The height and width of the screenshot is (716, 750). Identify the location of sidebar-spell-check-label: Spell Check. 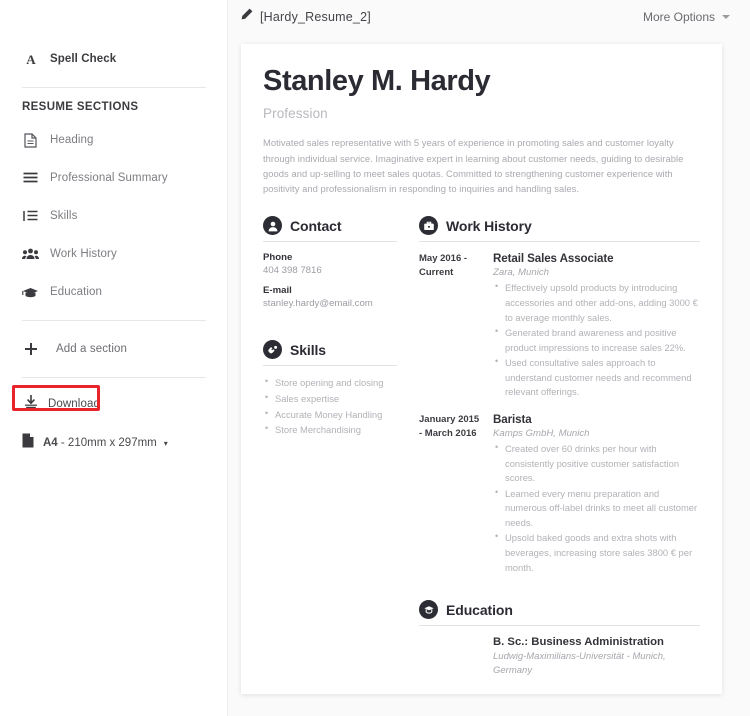
(83, 59).